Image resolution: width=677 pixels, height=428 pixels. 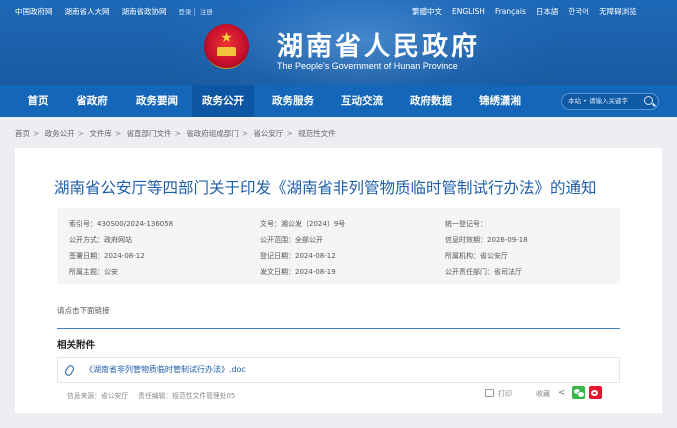 I want to click on top-link-cppcc: 湖南省政协网, so click(x=144, y=11).